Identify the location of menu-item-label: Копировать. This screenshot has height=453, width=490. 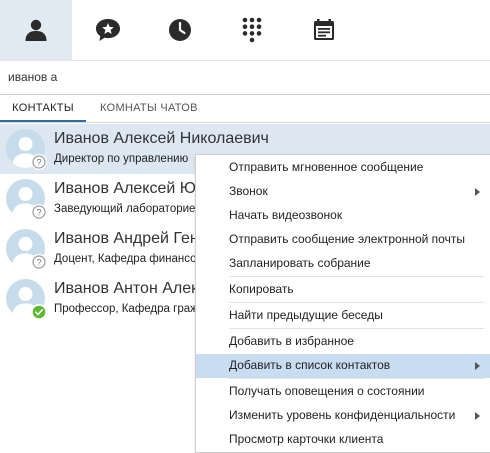
(261, 289).